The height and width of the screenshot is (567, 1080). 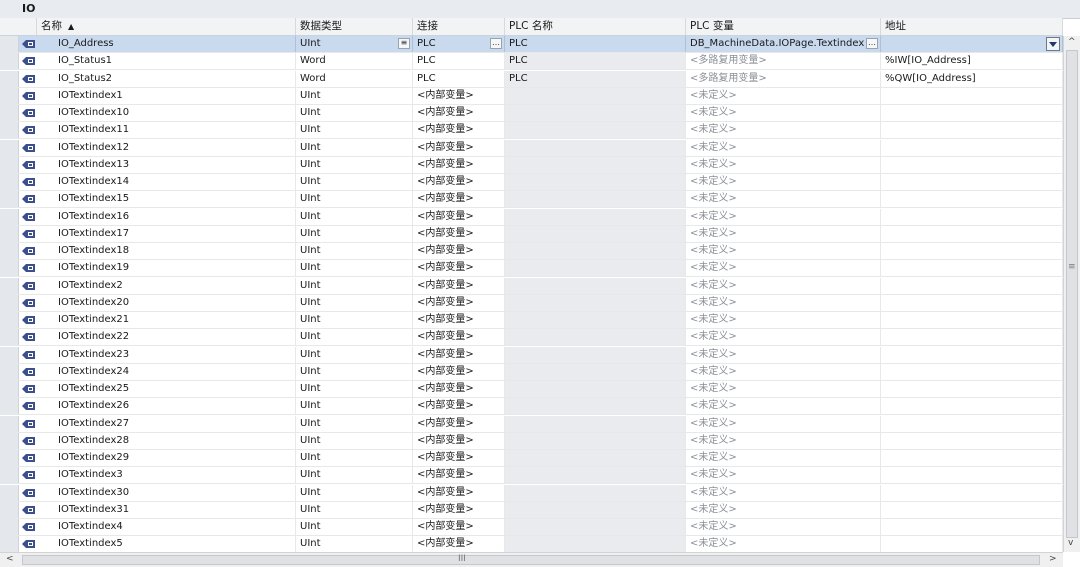 What do you see at coordinates (531, 165) in the screenshot?
I see `table-row: IOTextindex13 UInt <内部变量> <未定义>` at bounding box center [531, 165].